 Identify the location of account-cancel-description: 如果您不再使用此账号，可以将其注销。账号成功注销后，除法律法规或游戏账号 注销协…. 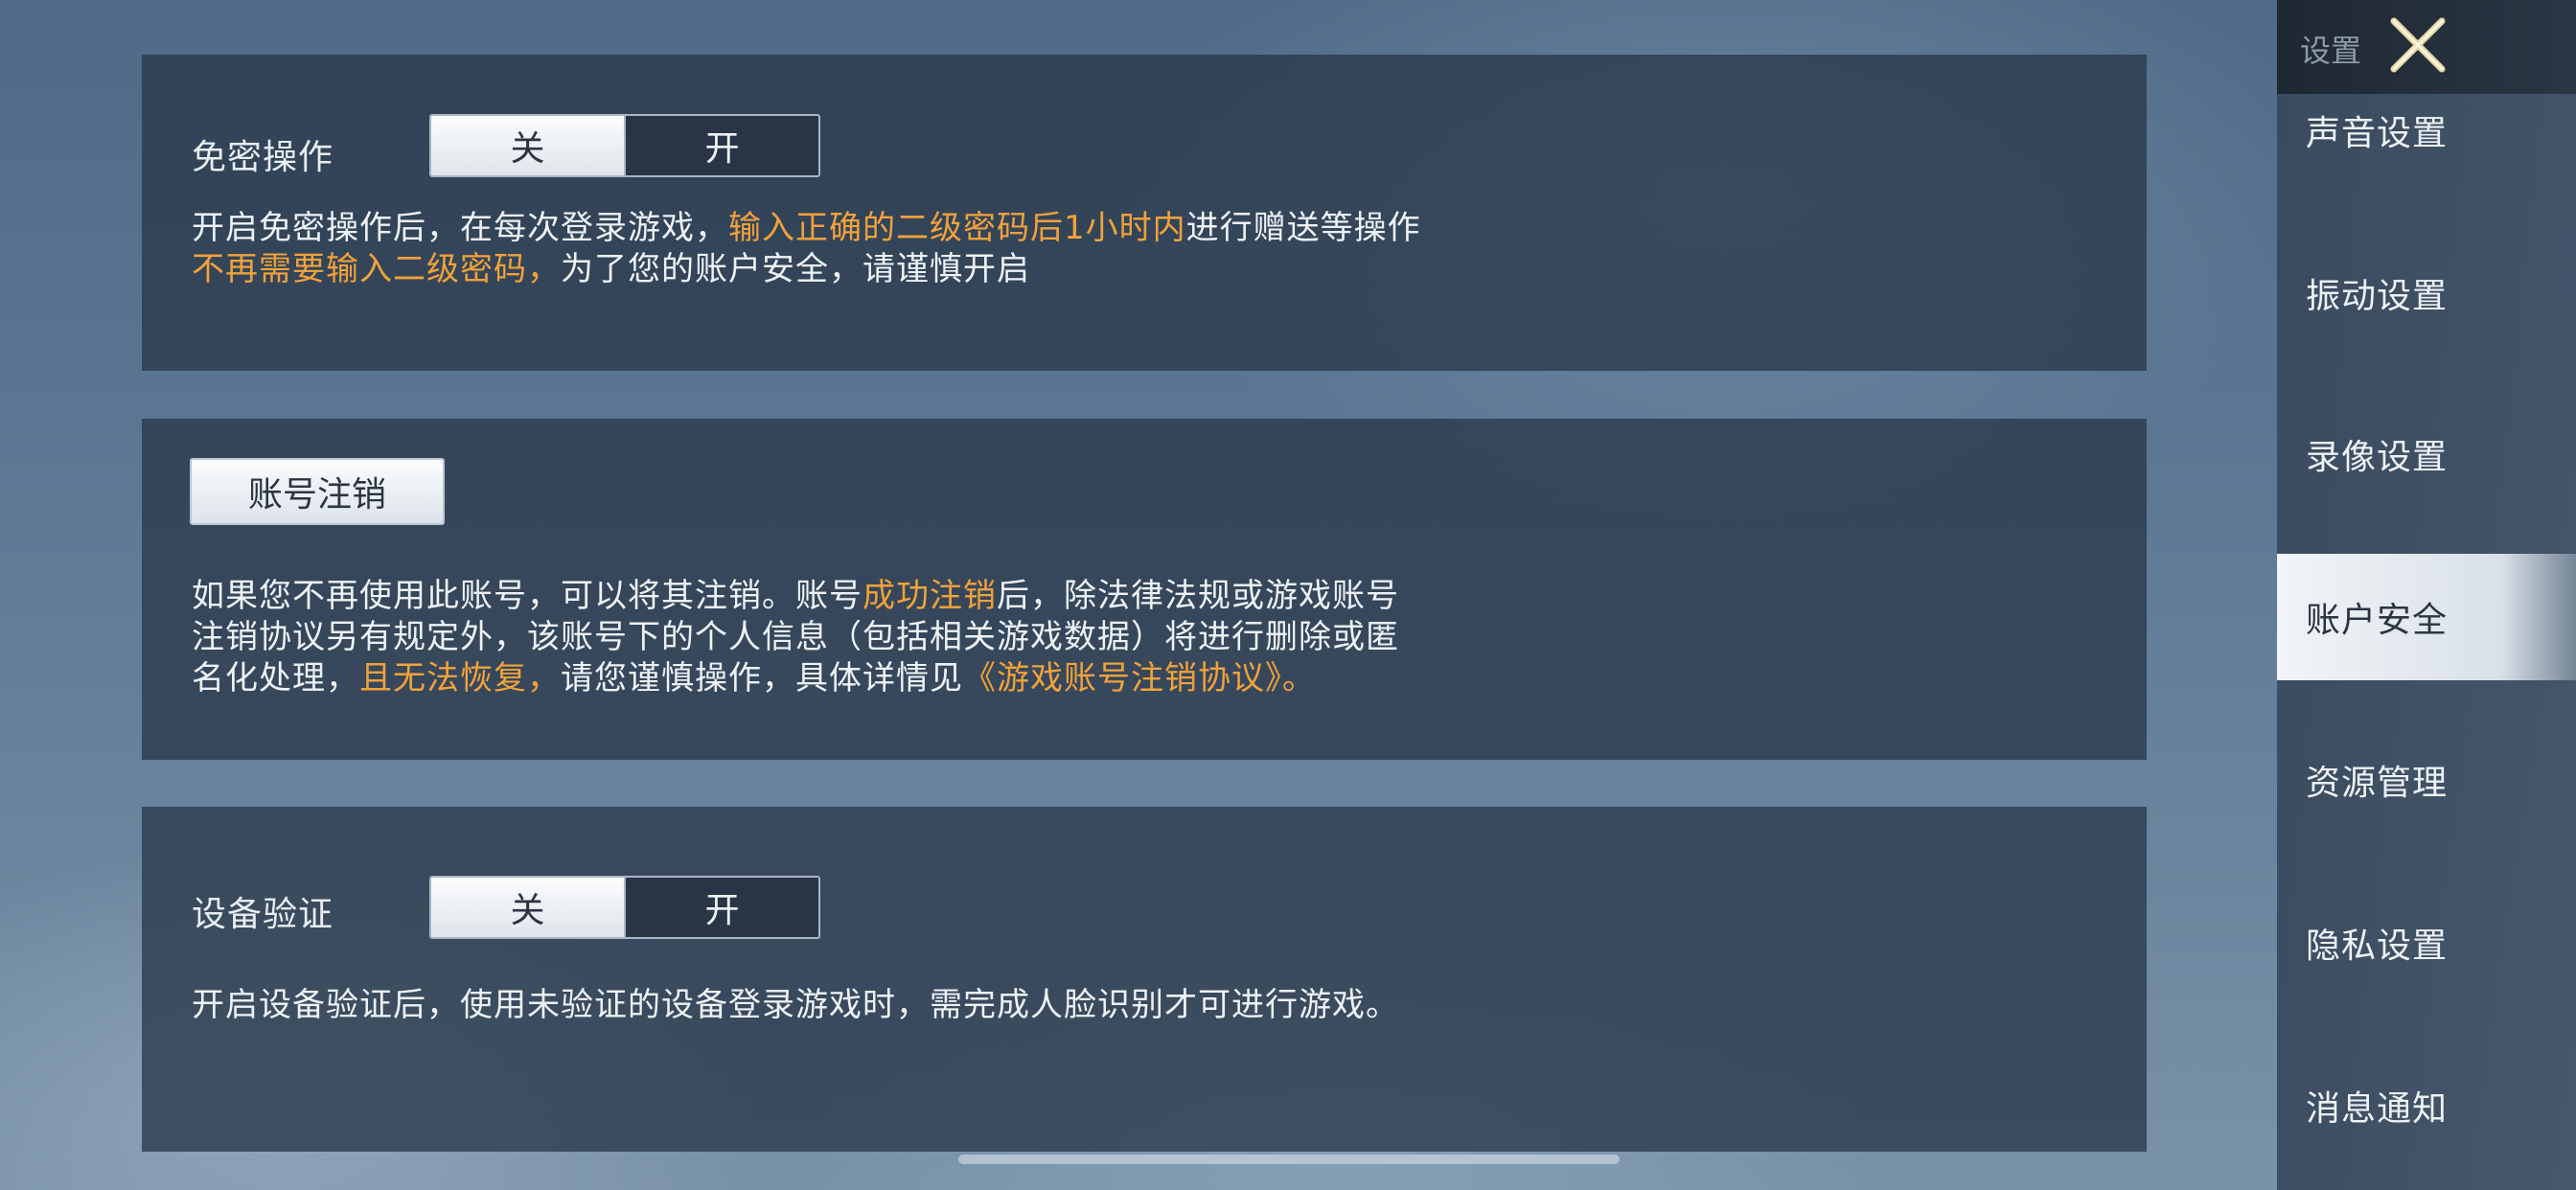
(795, 637).